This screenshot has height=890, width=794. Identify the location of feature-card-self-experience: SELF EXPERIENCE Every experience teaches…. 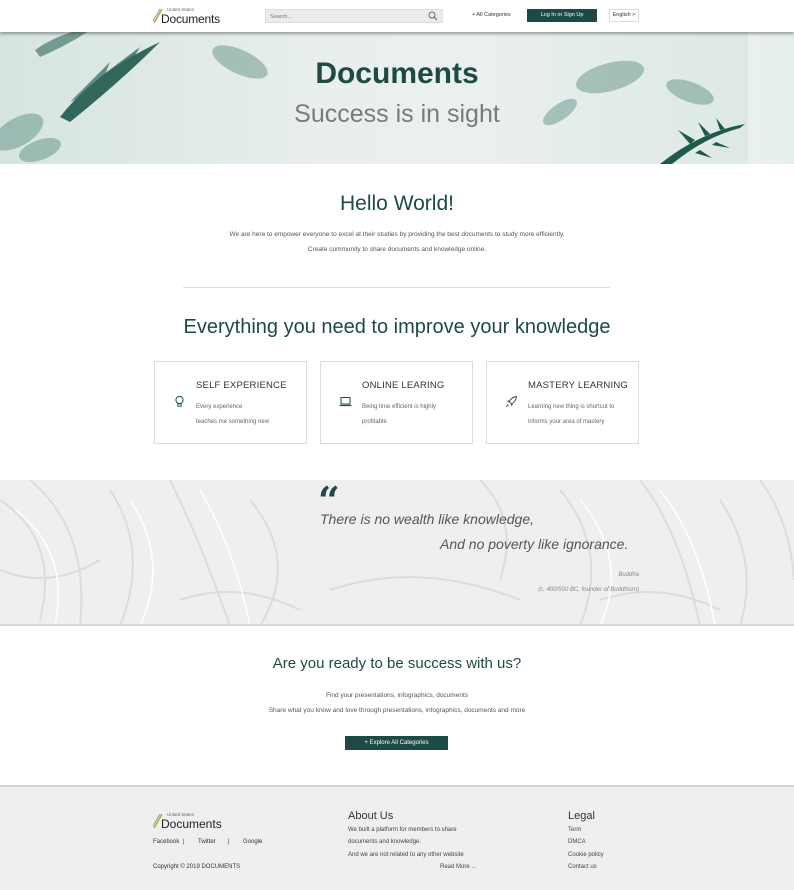
(230, 402).